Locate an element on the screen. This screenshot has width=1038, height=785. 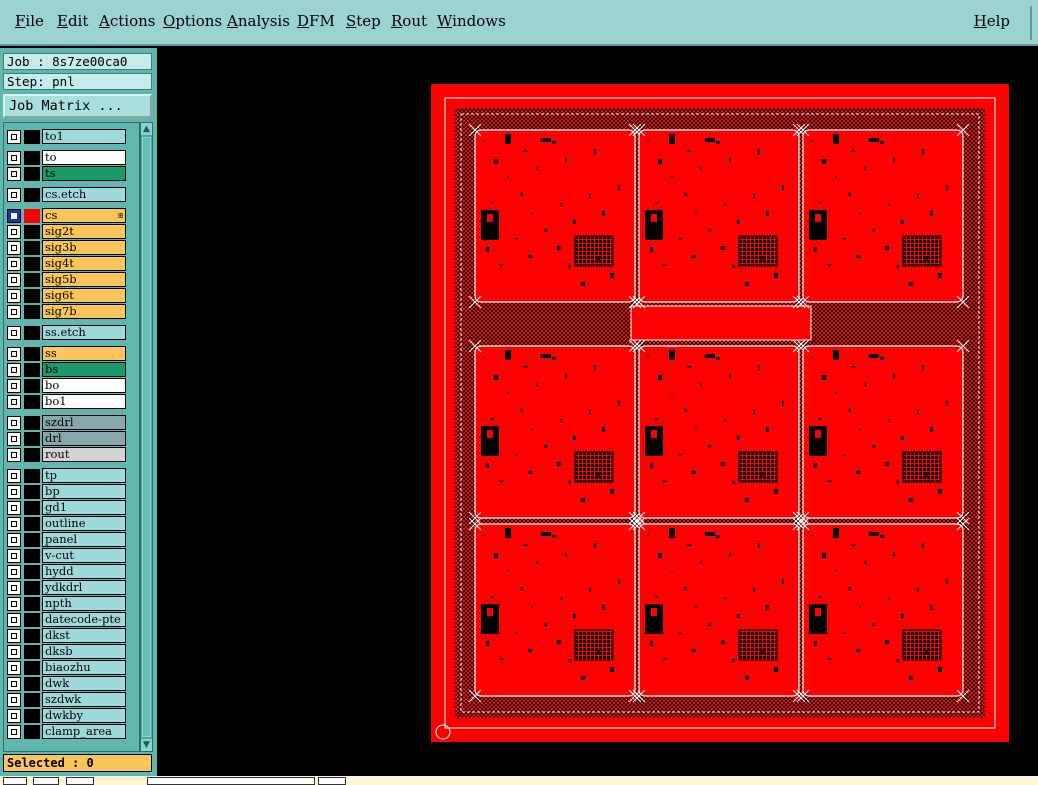
layer-row: ts is located at coordinates (66, 174).